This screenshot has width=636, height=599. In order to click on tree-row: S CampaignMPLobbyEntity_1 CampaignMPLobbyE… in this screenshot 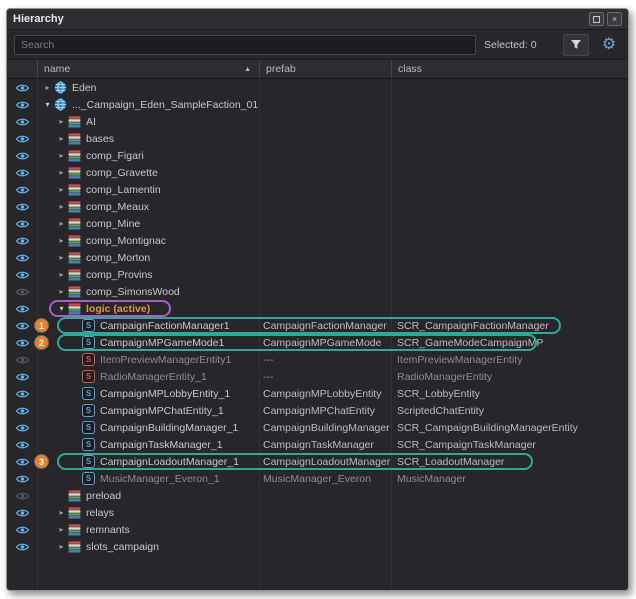, I will do `click(317, 393)`.